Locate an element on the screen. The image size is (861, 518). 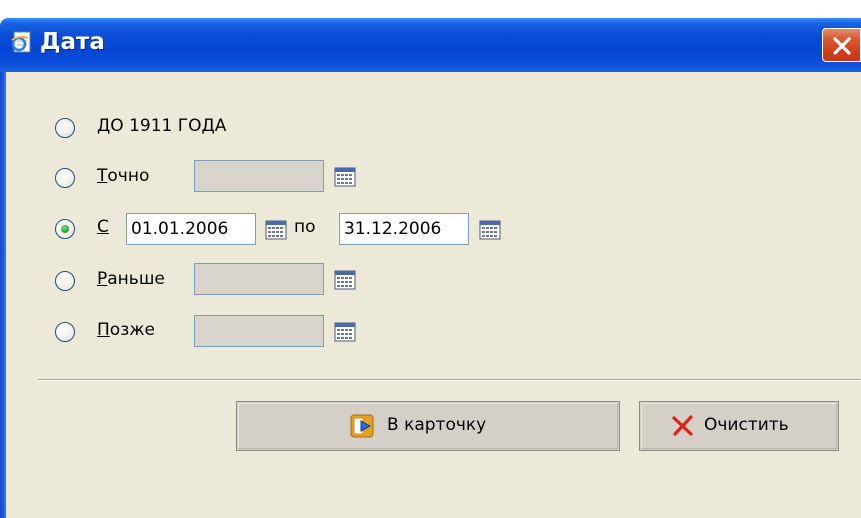
label-before-1911: ДО 1911 ГОДА is located at coordinates (162, 126).